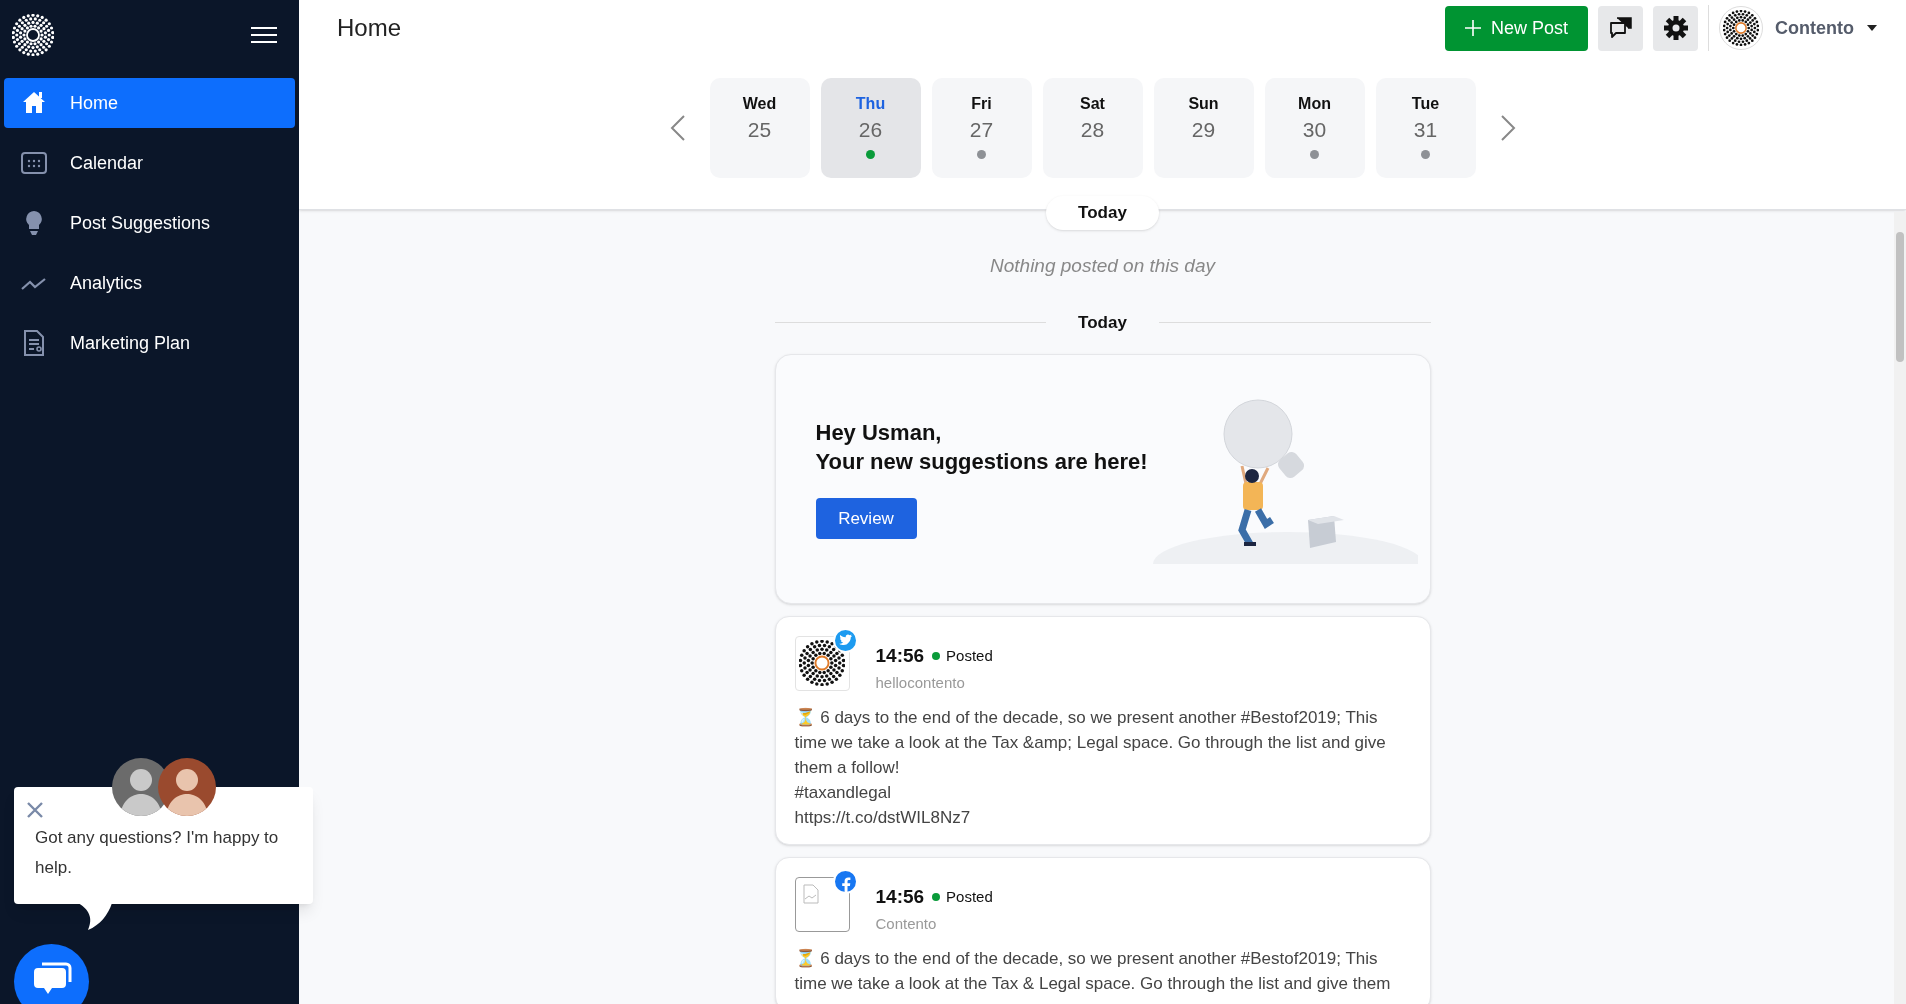  I want to click on chevron-right-icon, so click(1507, 128).